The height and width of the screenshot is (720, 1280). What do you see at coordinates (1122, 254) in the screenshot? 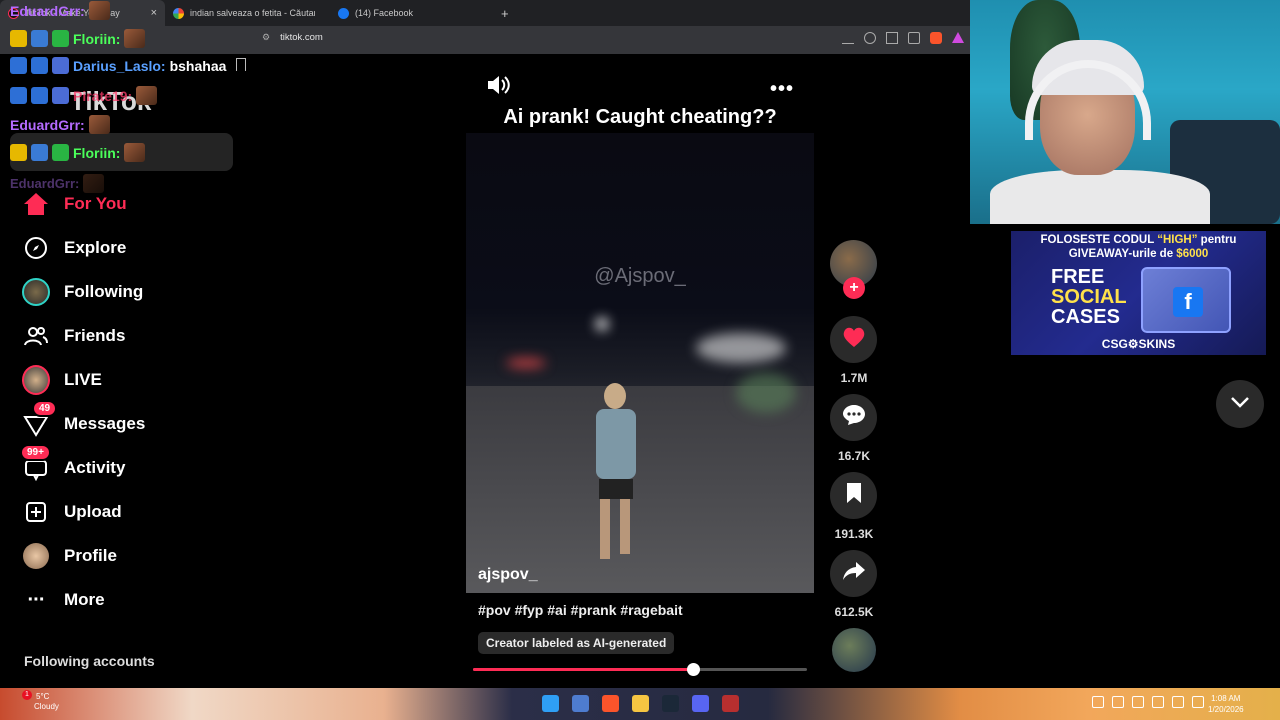
I see `ad-text: GIVEAWAY-urile de` at bounding box center [1122, 254].